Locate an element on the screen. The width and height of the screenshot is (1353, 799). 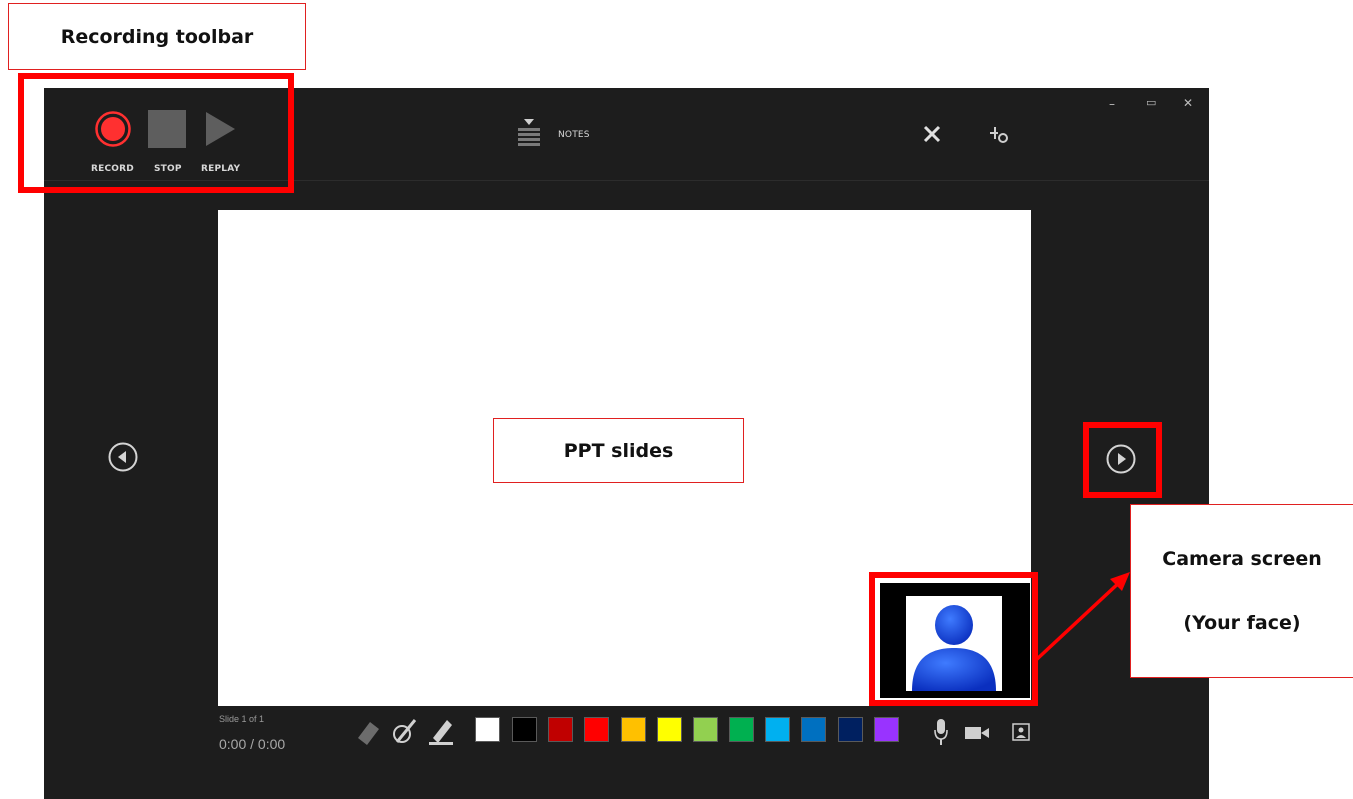
settings-icon is located at coordinates (999, 135).